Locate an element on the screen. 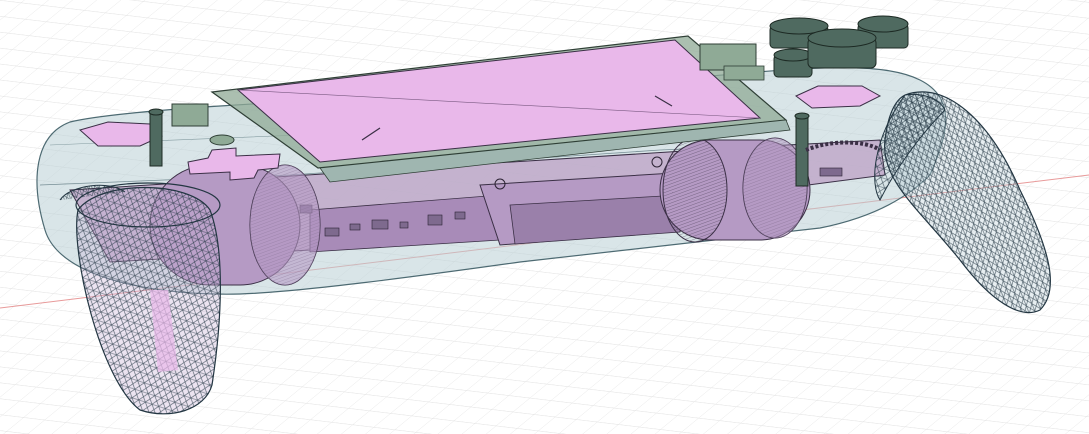  left-shoulder-button is located at coordinates (190, 115).